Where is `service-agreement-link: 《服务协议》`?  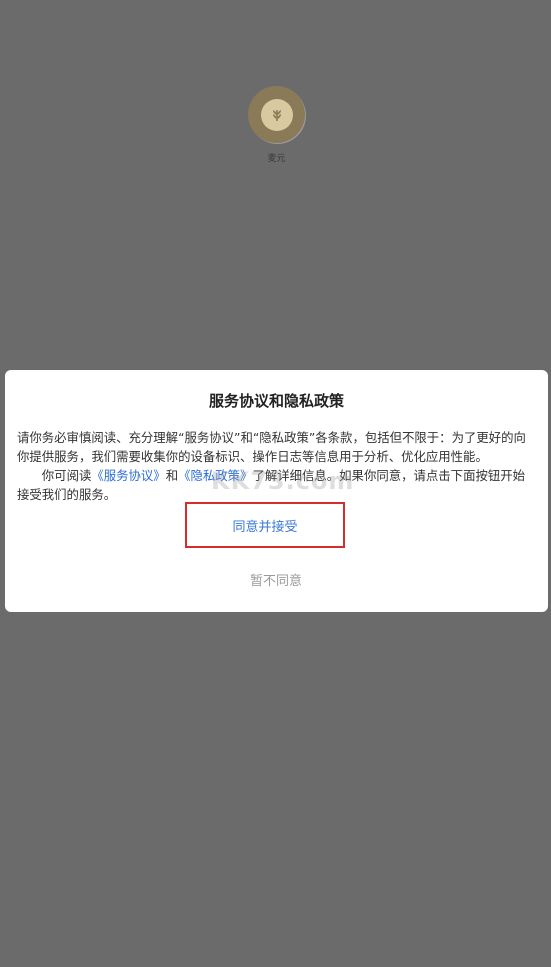 service-agreement-link: 《服务协议》 is located at coordinates (128, 475).